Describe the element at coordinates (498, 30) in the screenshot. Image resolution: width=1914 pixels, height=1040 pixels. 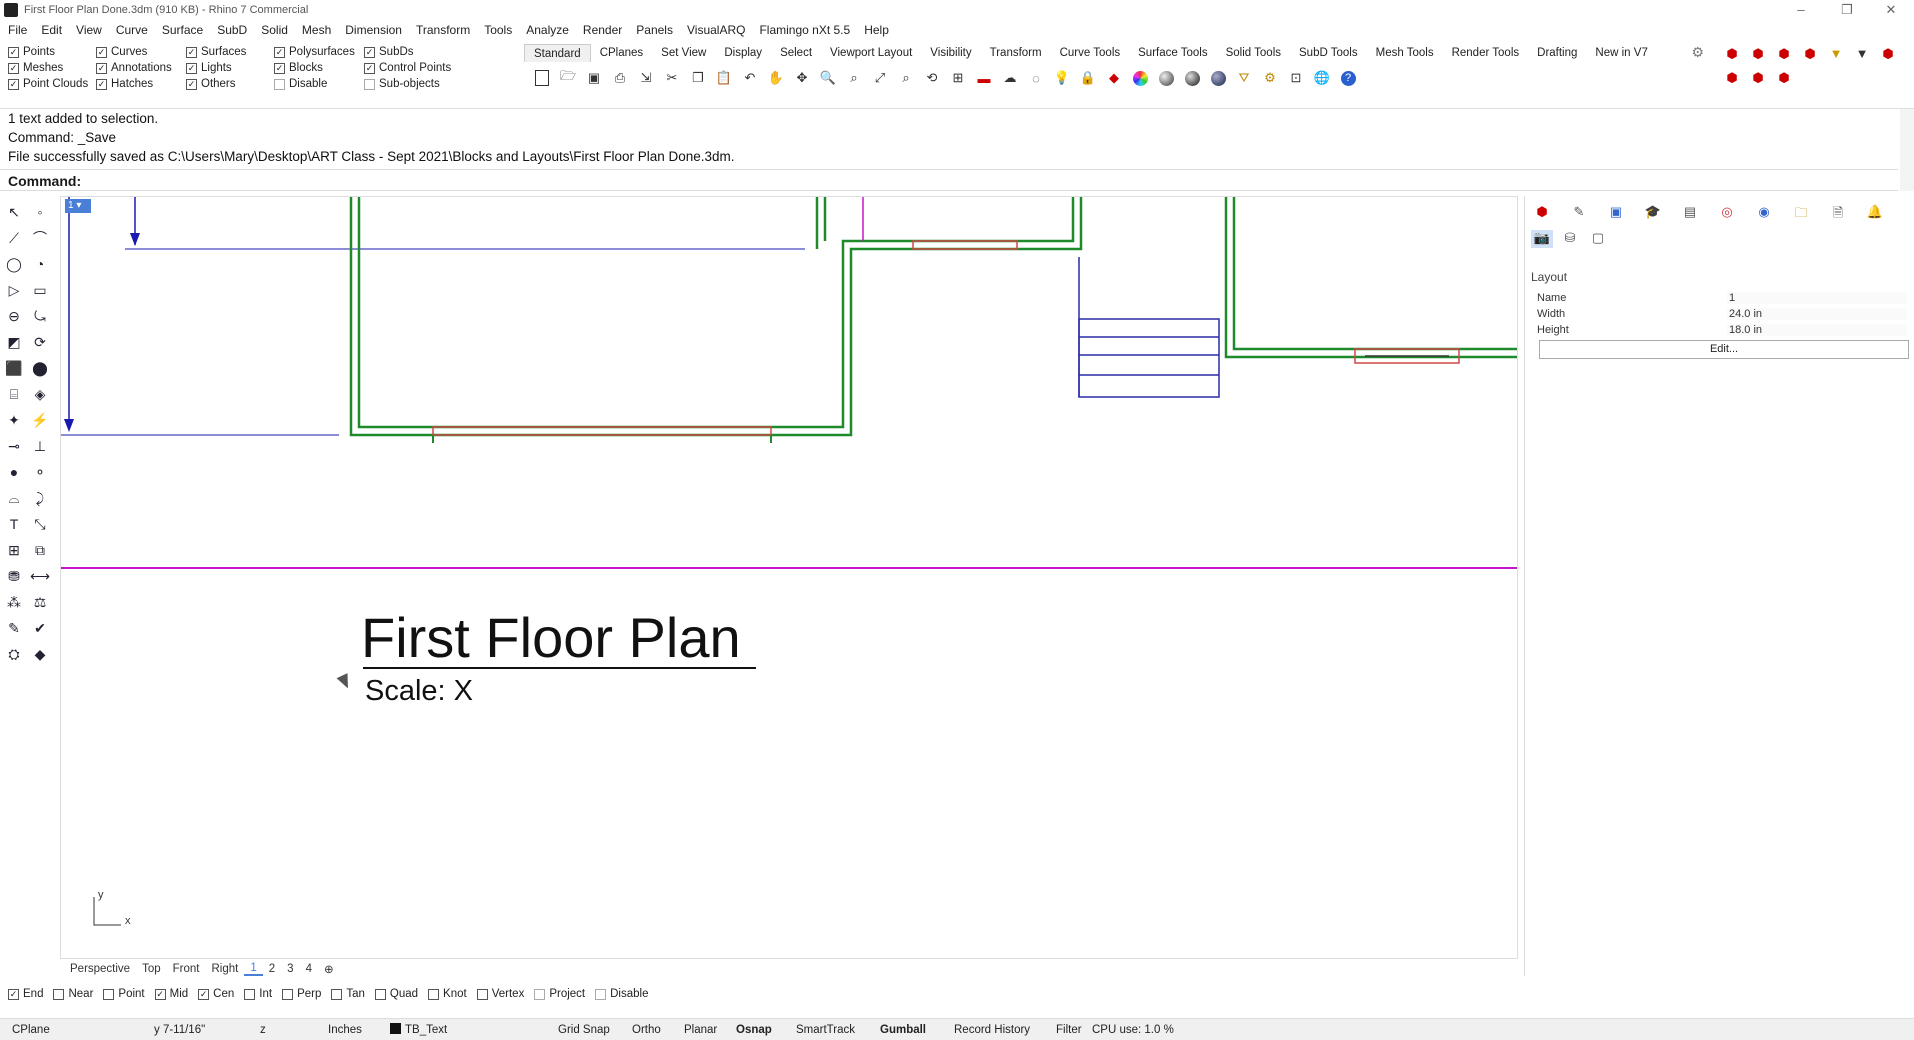
I see `menu-tools: Tools` at that location.